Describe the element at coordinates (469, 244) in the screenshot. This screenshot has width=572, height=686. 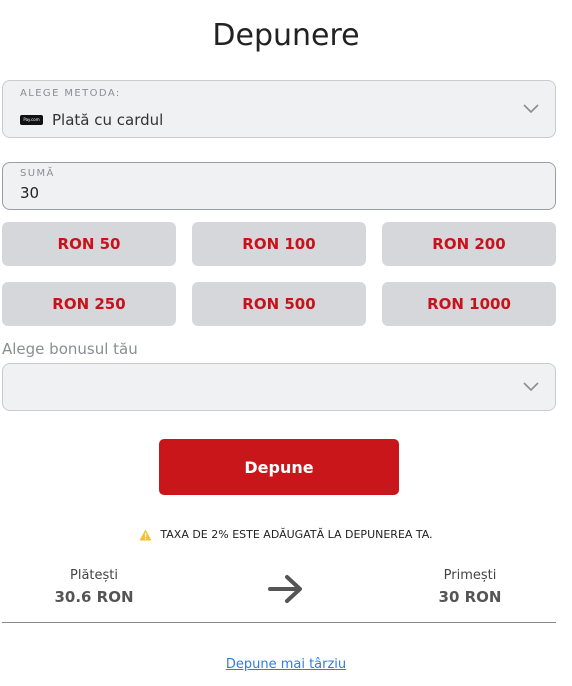
I see `quick-amount-button-200: RON 200` at that location.